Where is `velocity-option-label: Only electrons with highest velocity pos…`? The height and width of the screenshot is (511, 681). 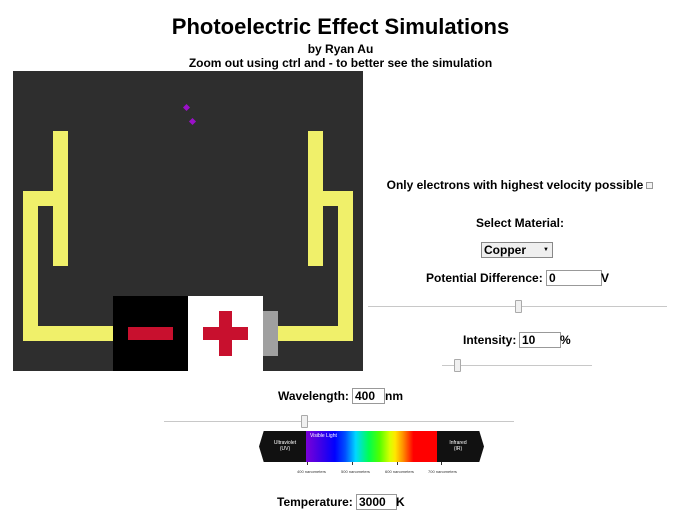
velocity-option-label: Only electrons with highest velocity pos… is located at coordinates (515, 185).